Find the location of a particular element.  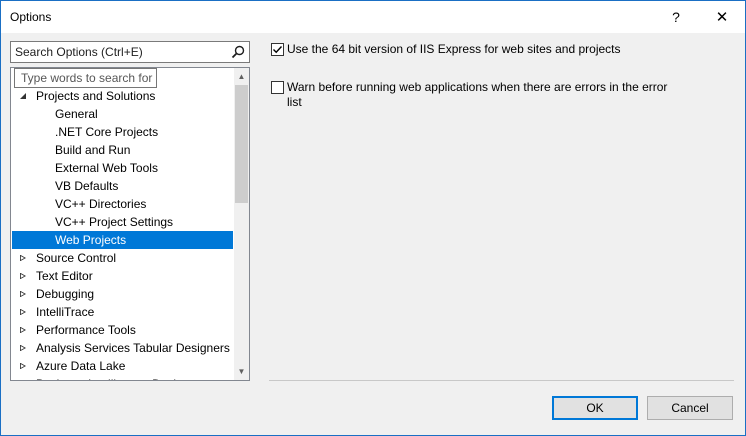

tree-item: Analysis Services Tabular Designers is located at coordinates (122, 348).